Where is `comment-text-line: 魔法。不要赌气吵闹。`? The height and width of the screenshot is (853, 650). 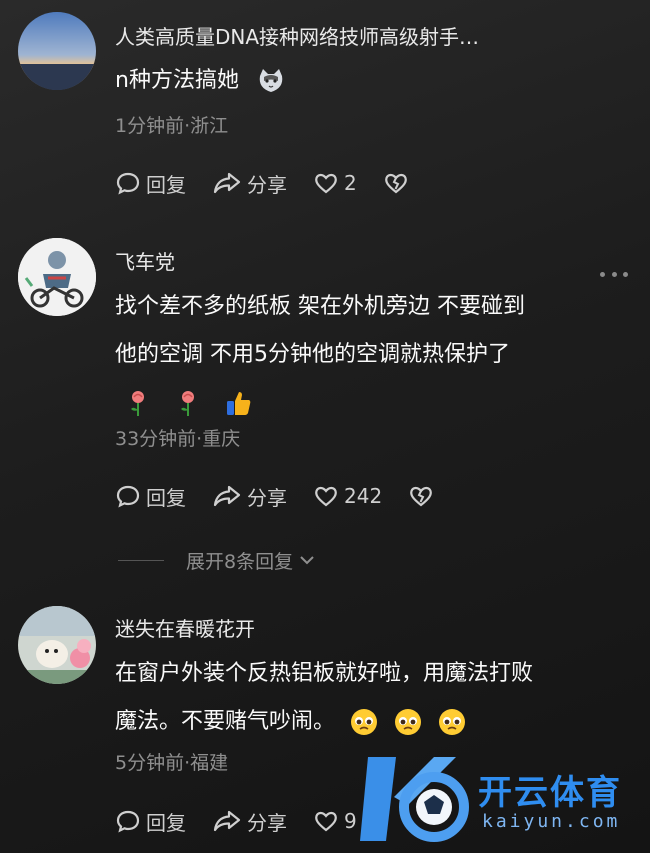 comment-text-line: 魔法。不要赌气吵闹。 is located at coordinates (365, 722).